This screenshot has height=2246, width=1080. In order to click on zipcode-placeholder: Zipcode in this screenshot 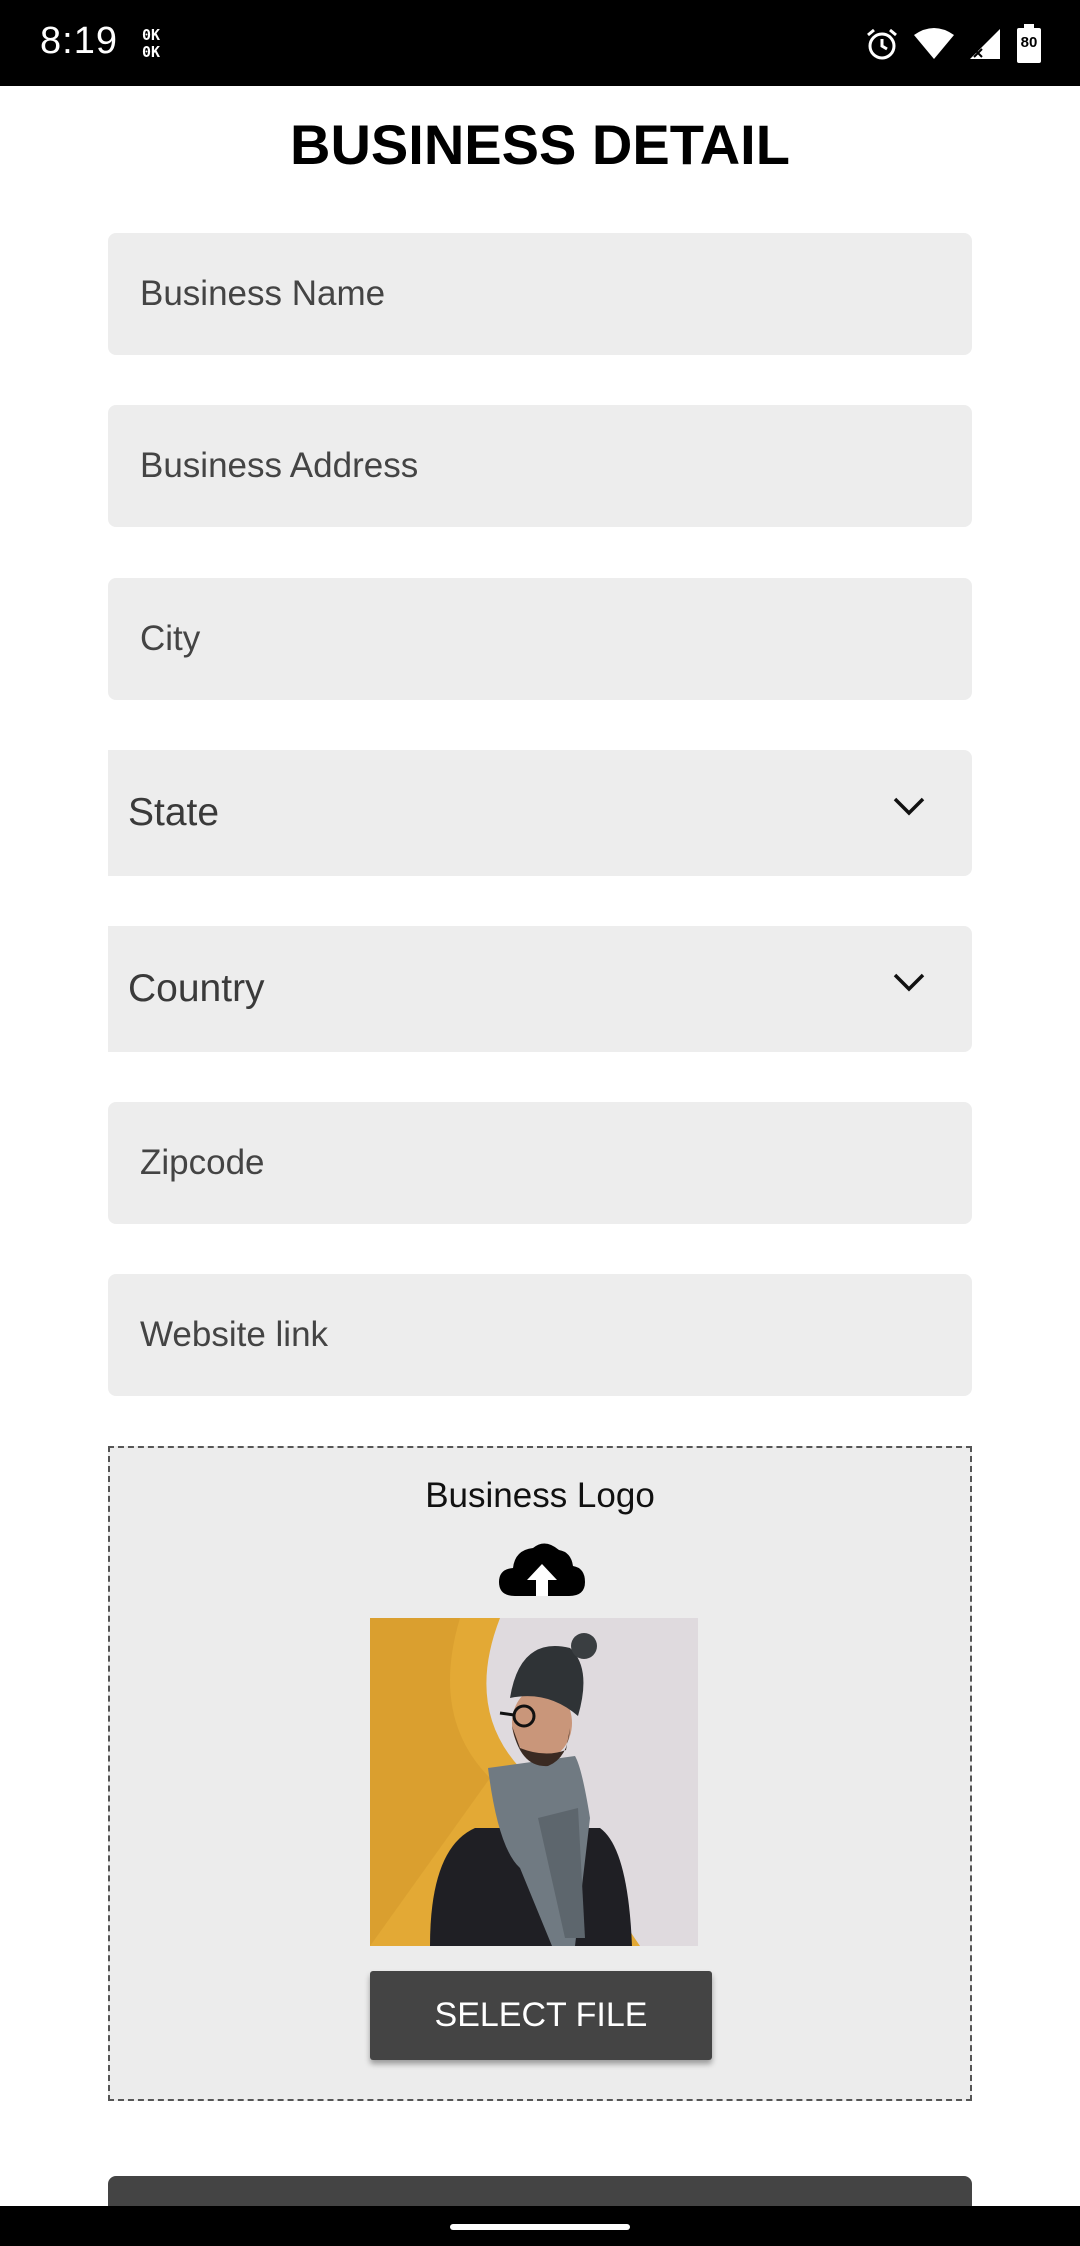, I will do `click(202, 1162)`.